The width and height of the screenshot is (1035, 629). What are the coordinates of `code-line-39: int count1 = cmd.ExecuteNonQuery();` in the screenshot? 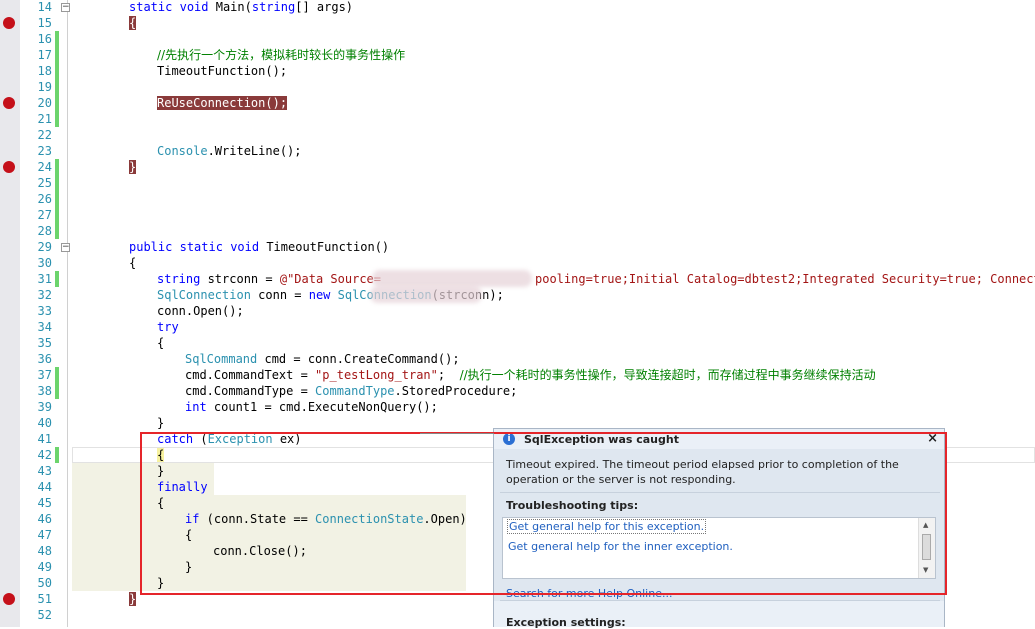 It's located at (311, 407).